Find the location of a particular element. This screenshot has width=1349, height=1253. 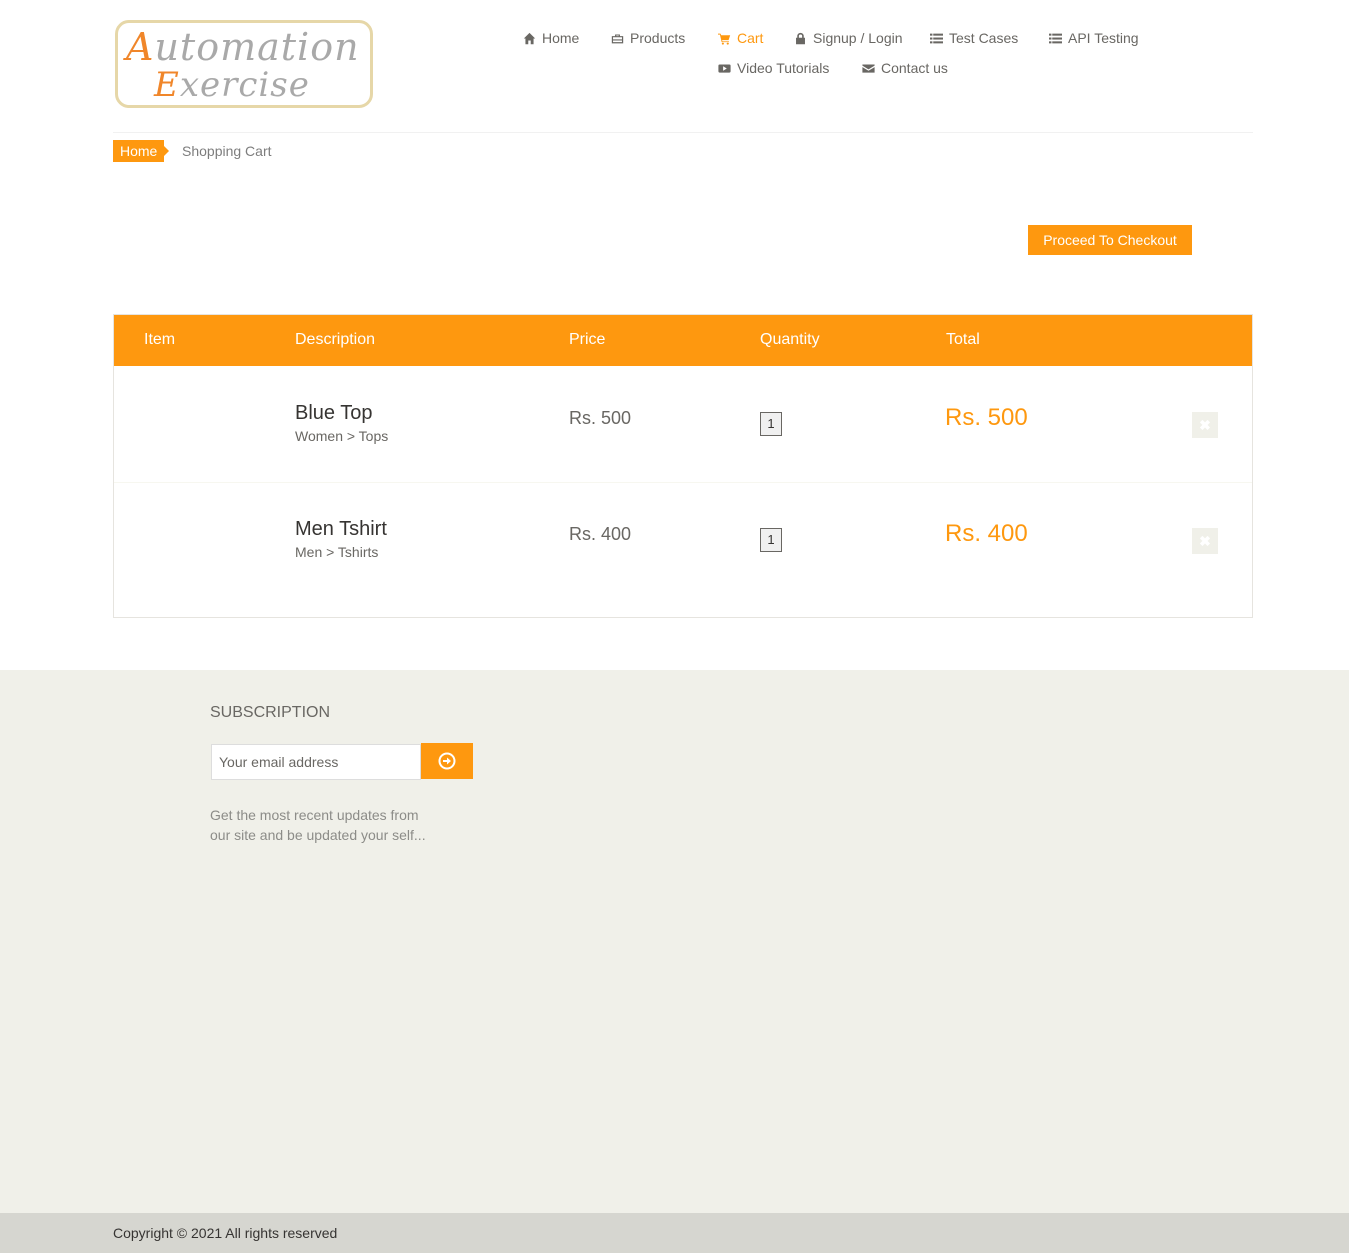

product-price: Rs. 400 is located at coordinates (600, 534).